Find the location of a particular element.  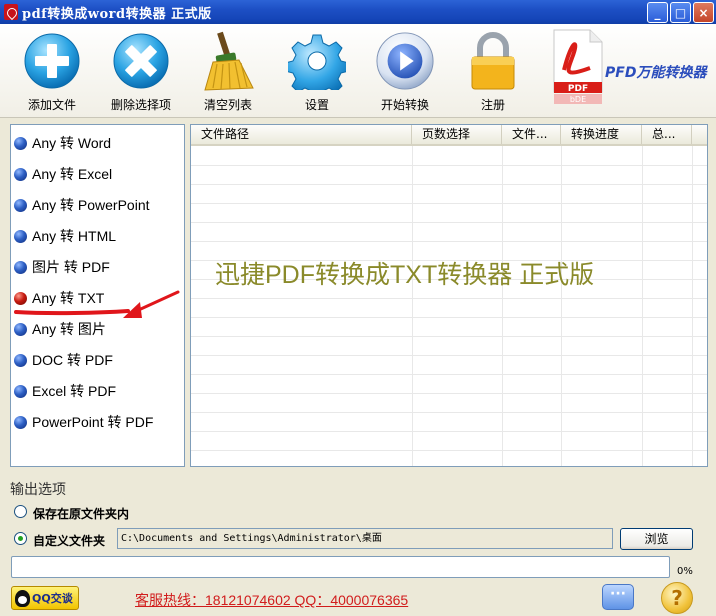

qq-chat-label: QQ交谈 is located at coordinates (52, 598).